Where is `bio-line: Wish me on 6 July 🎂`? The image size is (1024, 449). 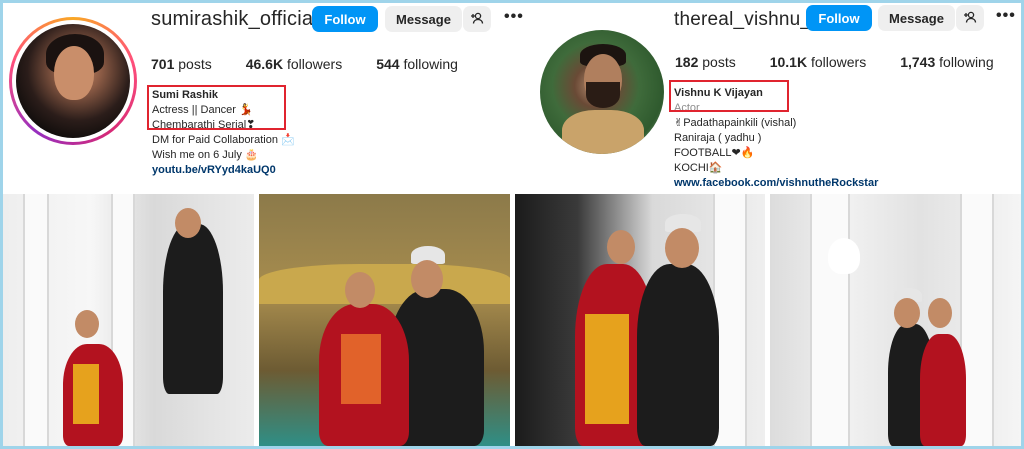 bio-line: Wish me on 6 July 🎂 is located at coordinates (205, 155).